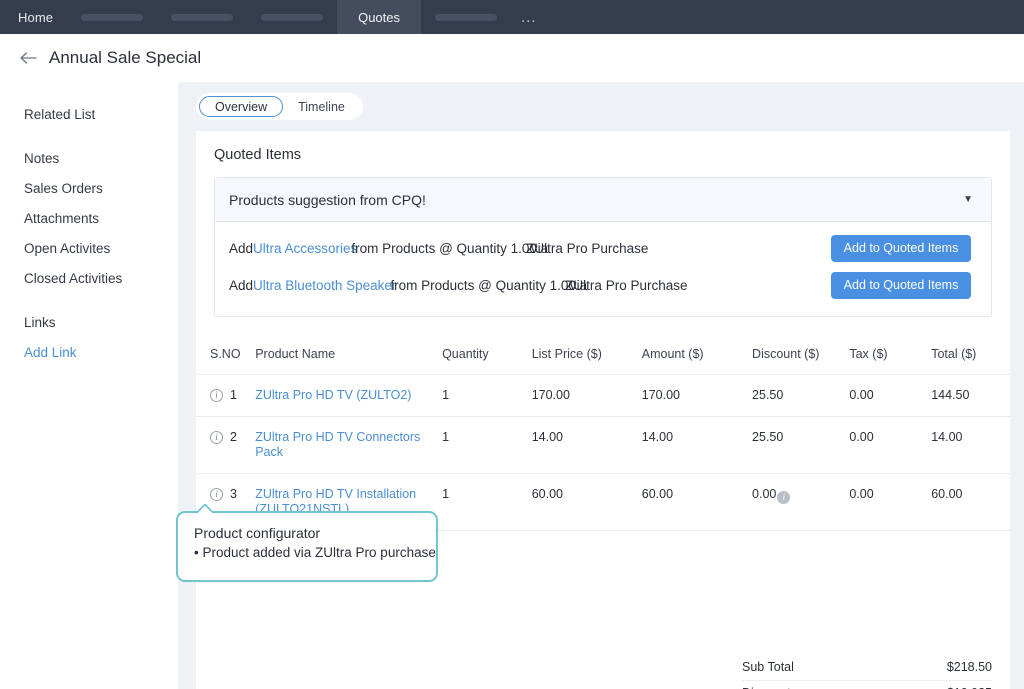  What do you see at coordinates (348, 395) in the screenshot?
I see `product-link: ZUltra Pro HD TV (ZULTO2)` at bounding box center [348, 395].